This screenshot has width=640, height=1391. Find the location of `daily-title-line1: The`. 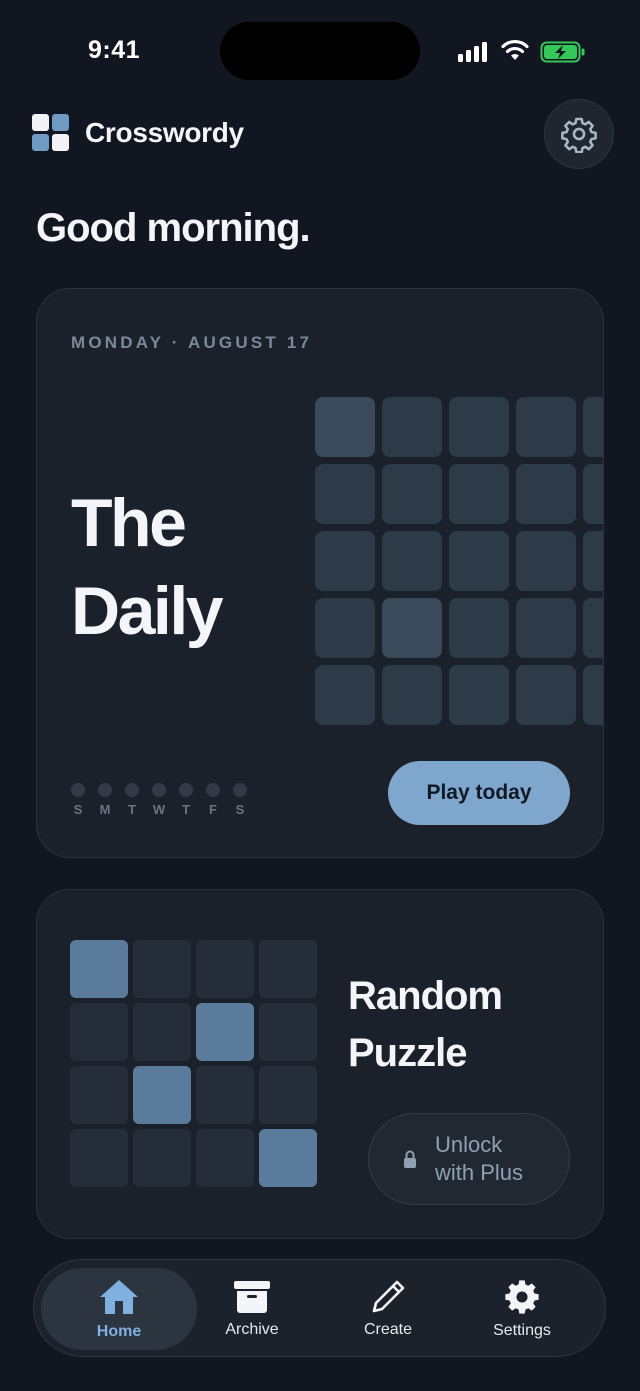

daily-title-line1: The is located at coordinates (129, 523).